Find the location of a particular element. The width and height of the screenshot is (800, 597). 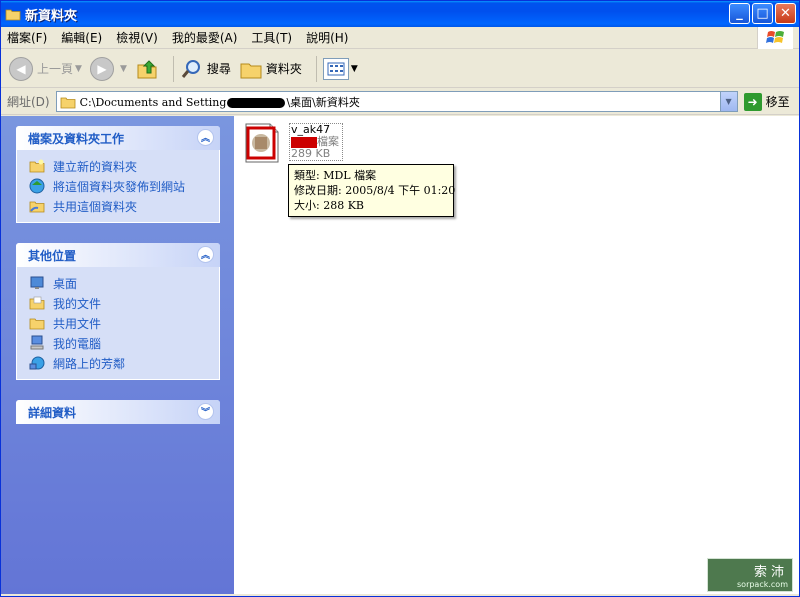

close-button: ✕ is located at coordinates (785, 13).